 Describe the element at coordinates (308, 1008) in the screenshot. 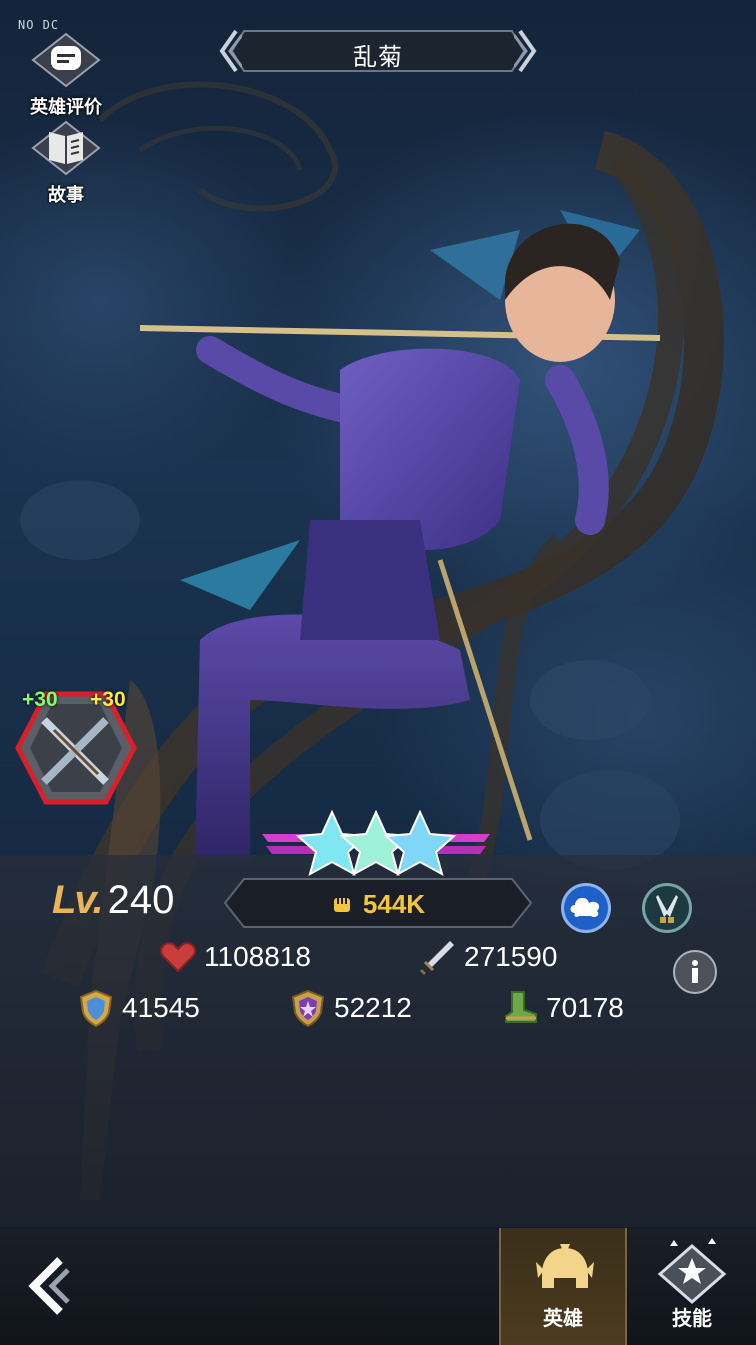

I see `magic-shield-icon` at that location.